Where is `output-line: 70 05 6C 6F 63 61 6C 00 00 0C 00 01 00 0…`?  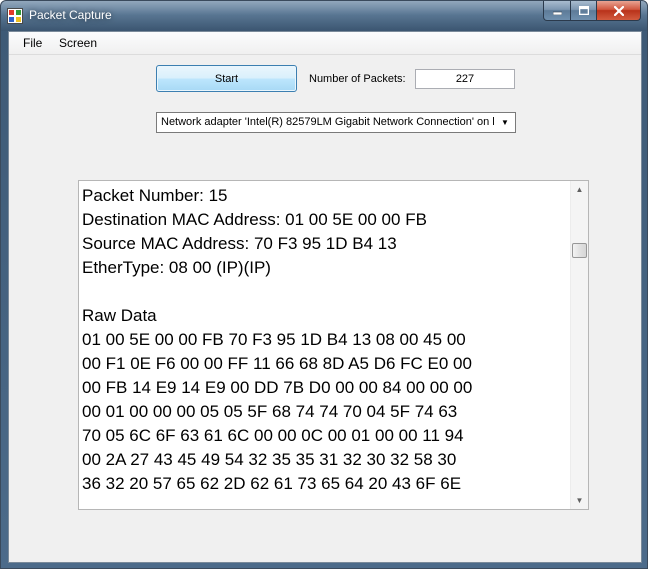
output-line: 70 05 6C 6F 63 61 6C 00 00 0C 00 01 00 0… is located at coordinates (273, 435).